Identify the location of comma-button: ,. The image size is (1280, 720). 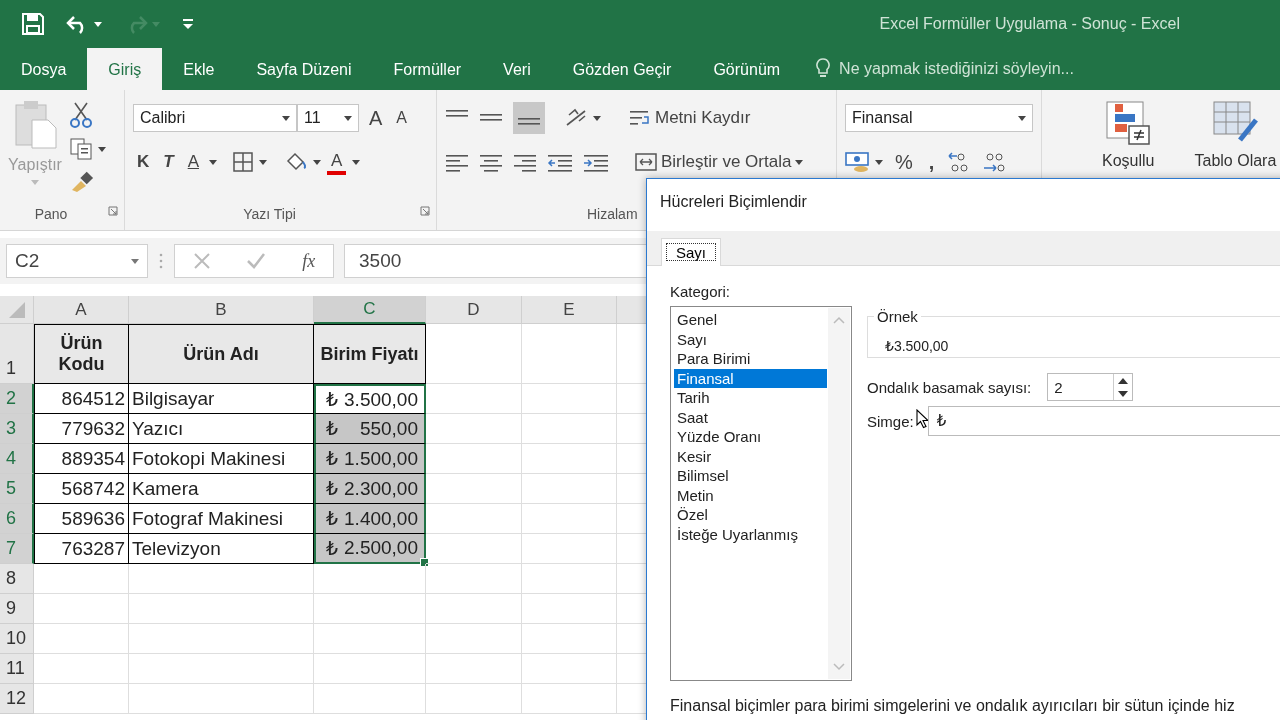
(931, 162).